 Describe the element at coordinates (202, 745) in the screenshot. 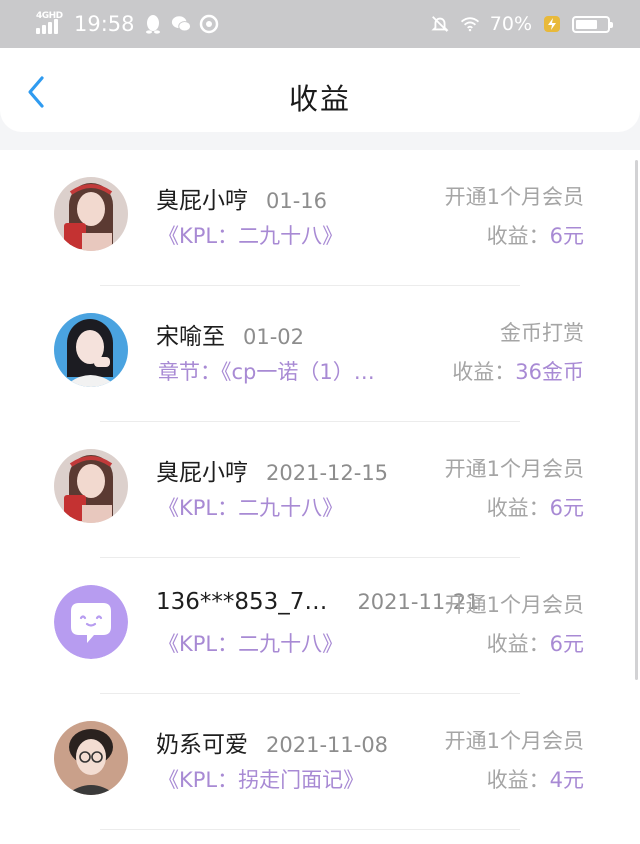

I see `user-name: 奶系可爱` at that location.